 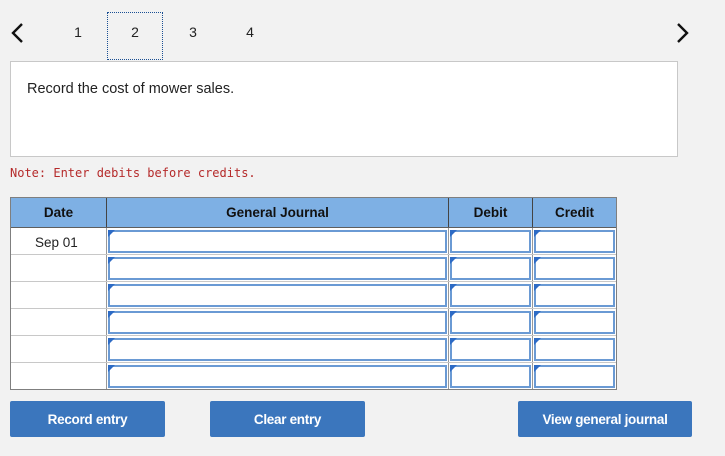 What do you see at coordinates (682, 33) in the screenshot?
I see `next-arrow-icon` at bounding box center [682, 33].